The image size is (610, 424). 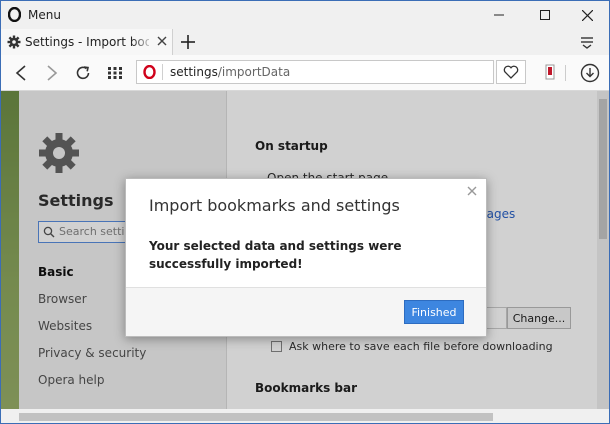 I want to click on grid-icon, so click(x=115, y=73).